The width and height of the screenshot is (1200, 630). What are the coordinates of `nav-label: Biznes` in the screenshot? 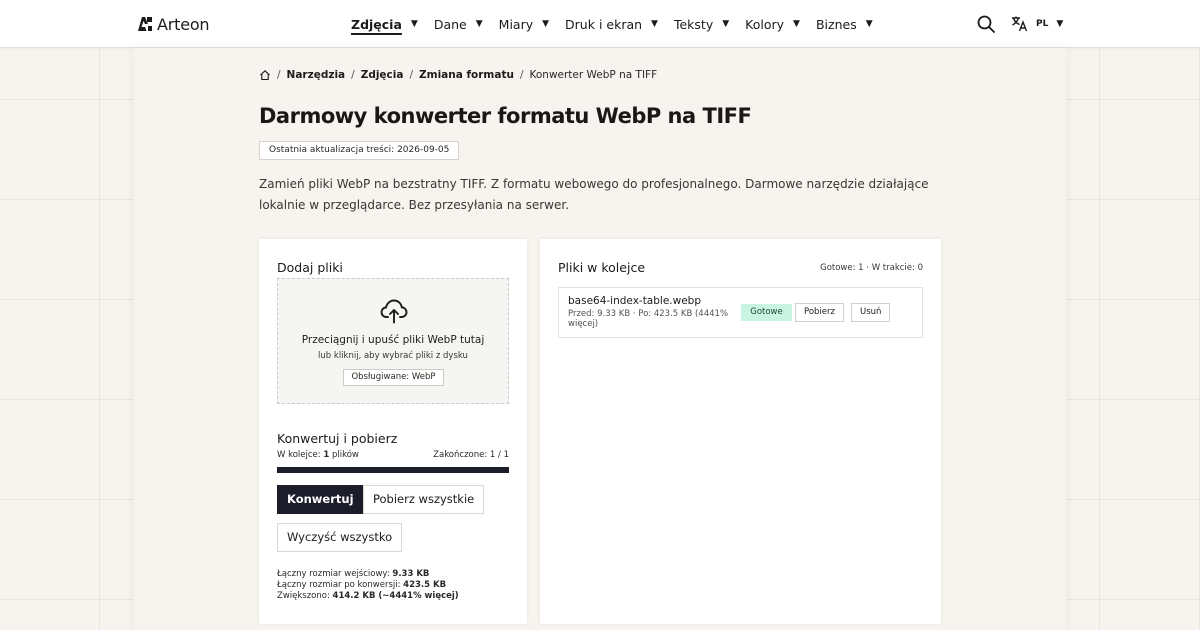 It's located at (836, 24).